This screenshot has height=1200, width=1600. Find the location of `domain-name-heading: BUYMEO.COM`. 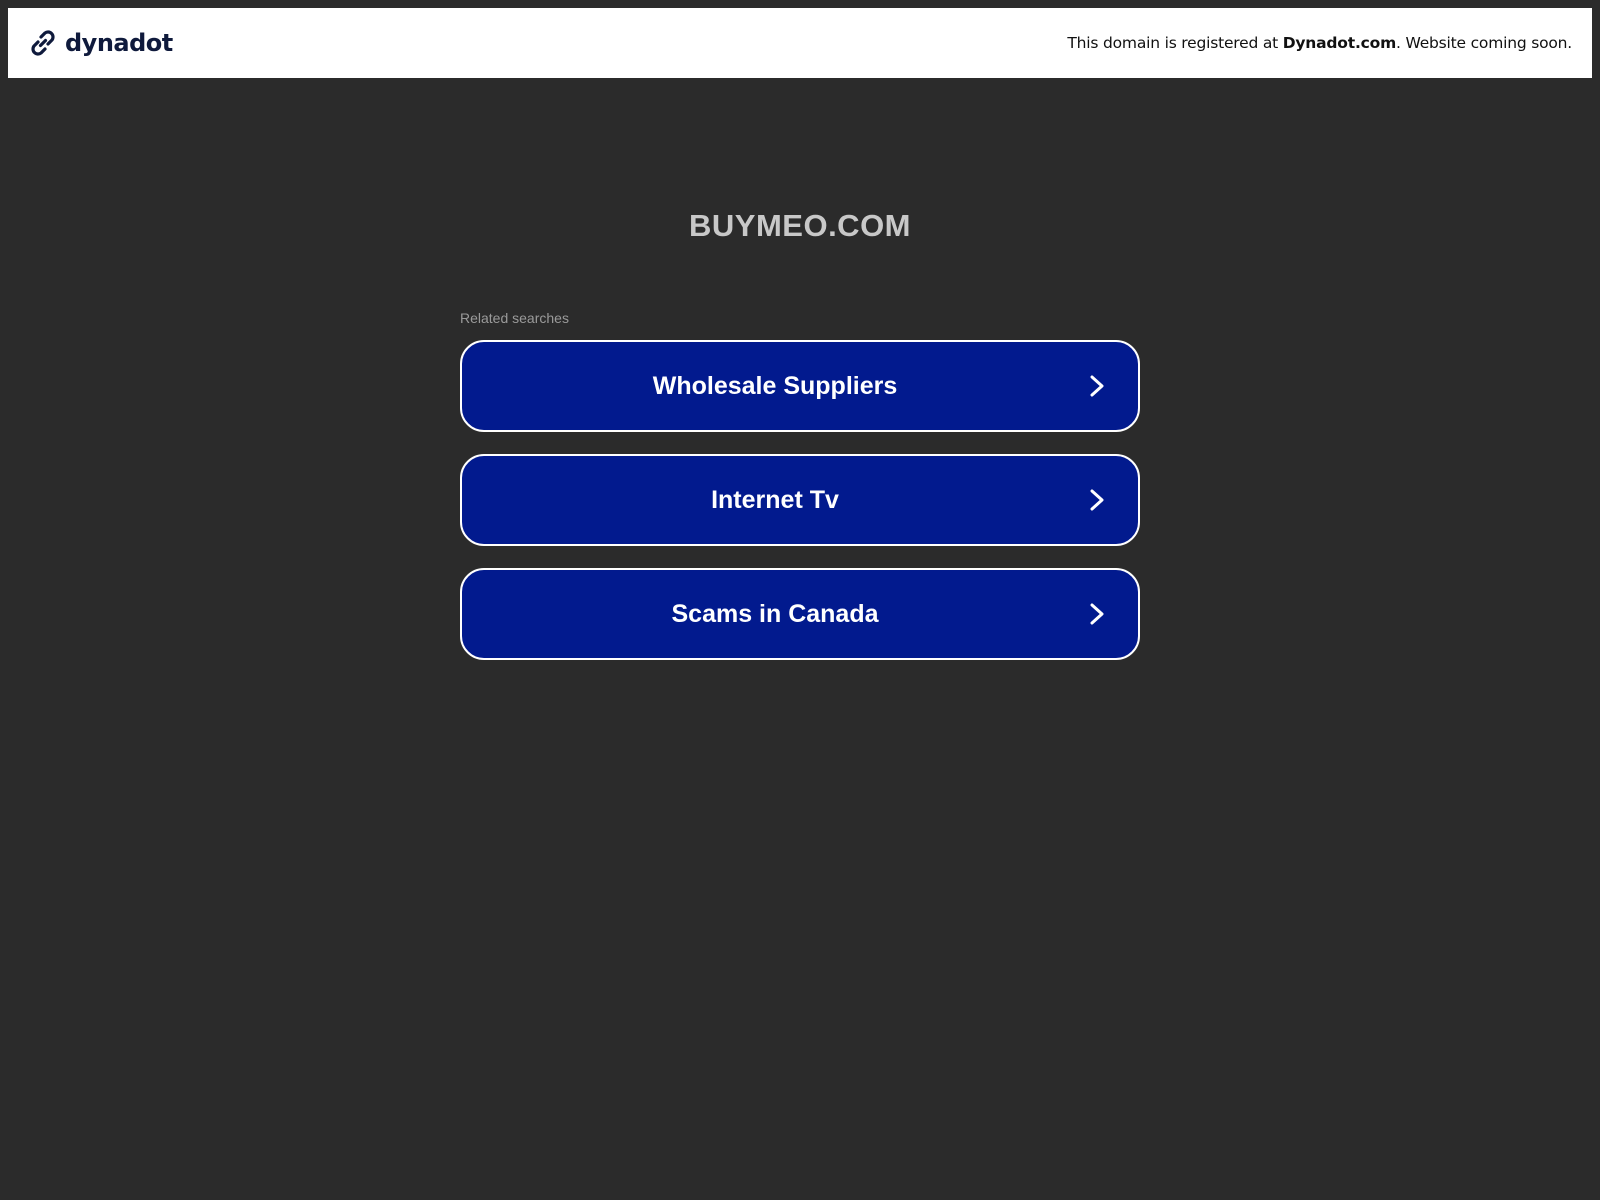

domain-name-heading: BUYMEO.COM is located at coordinates (800, 225).